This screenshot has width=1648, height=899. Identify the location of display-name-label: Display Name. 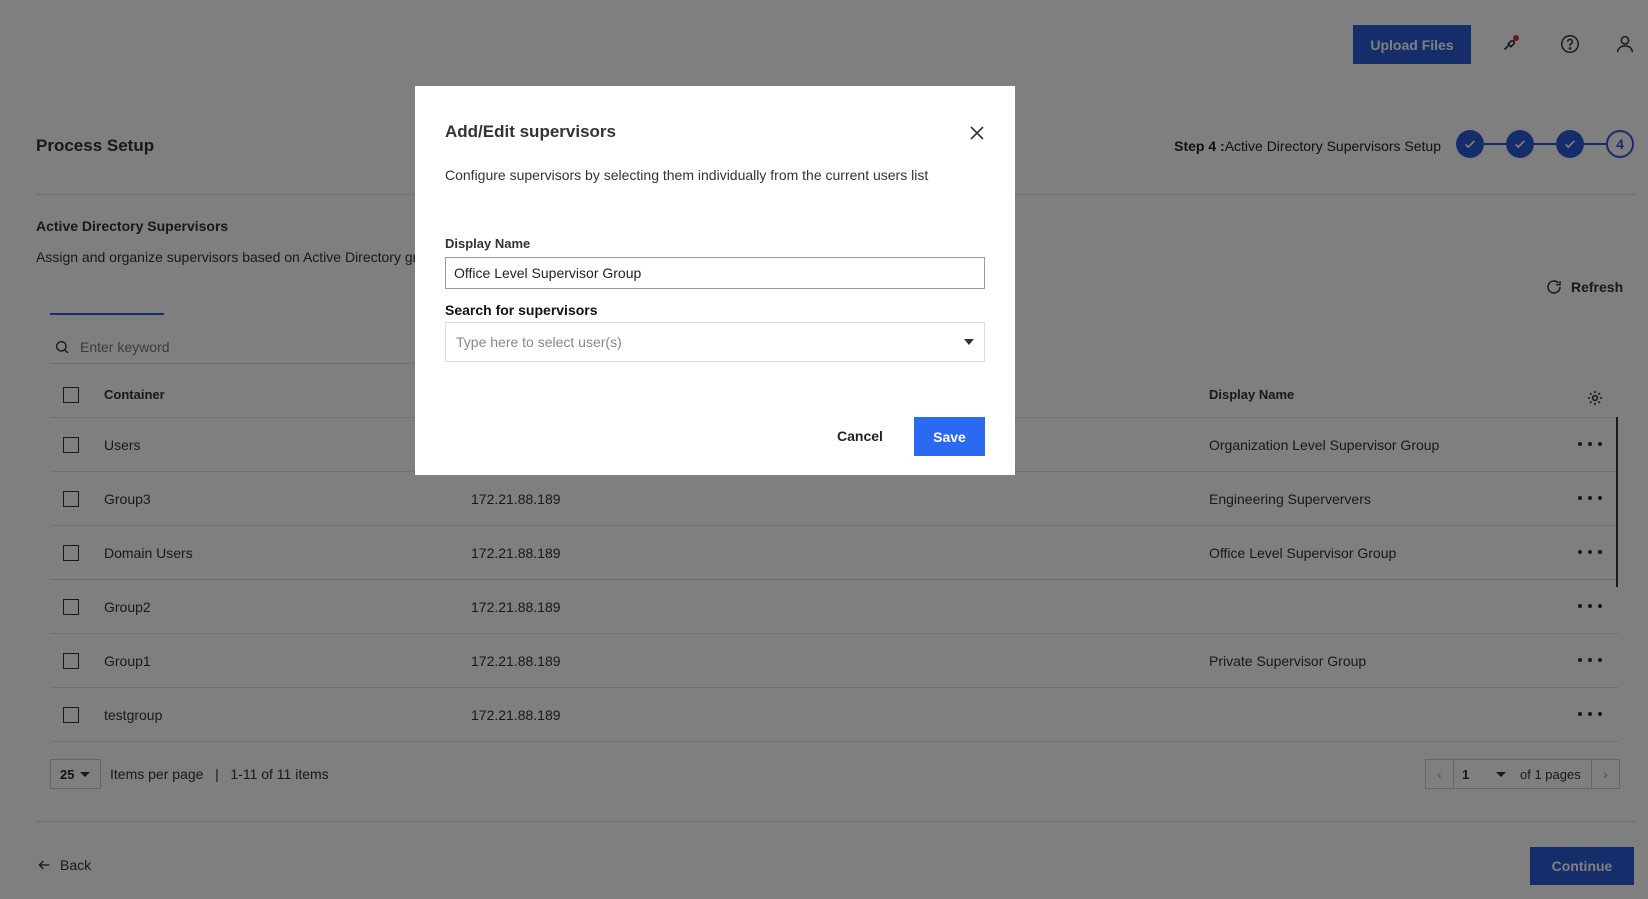
(487, 243).